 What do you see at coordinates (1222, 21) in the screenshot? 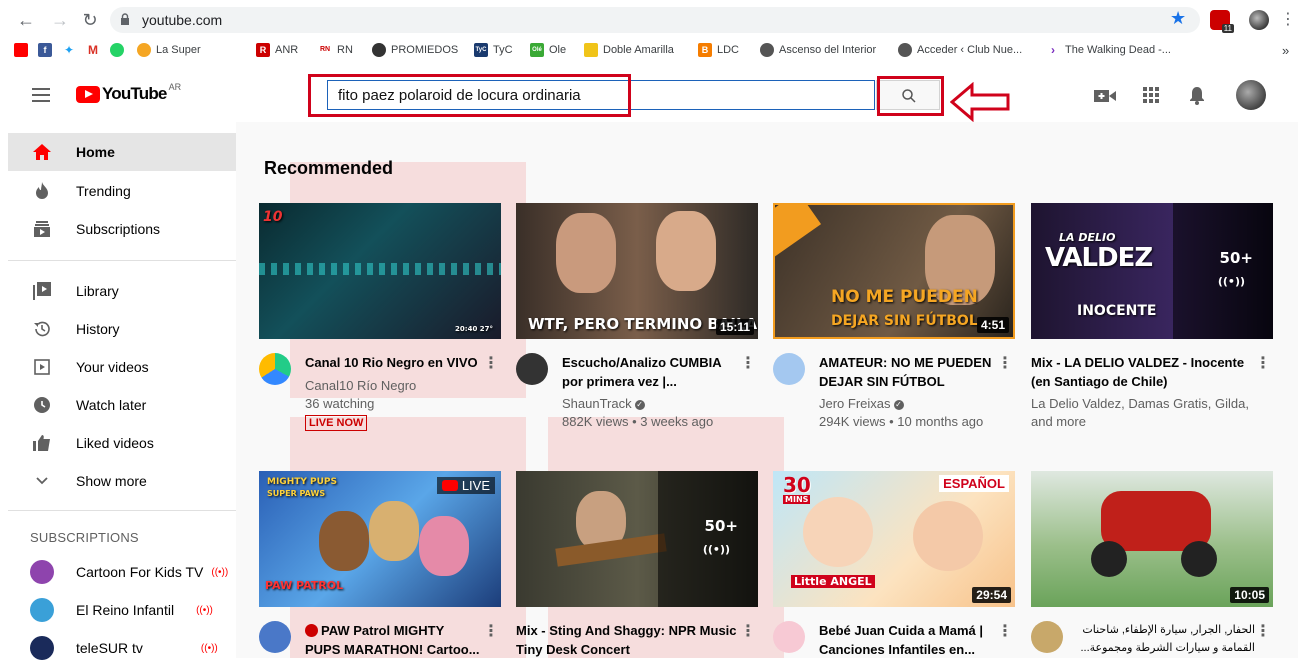
I see `extension-icon: 11` at bounding box center [1222, 21].